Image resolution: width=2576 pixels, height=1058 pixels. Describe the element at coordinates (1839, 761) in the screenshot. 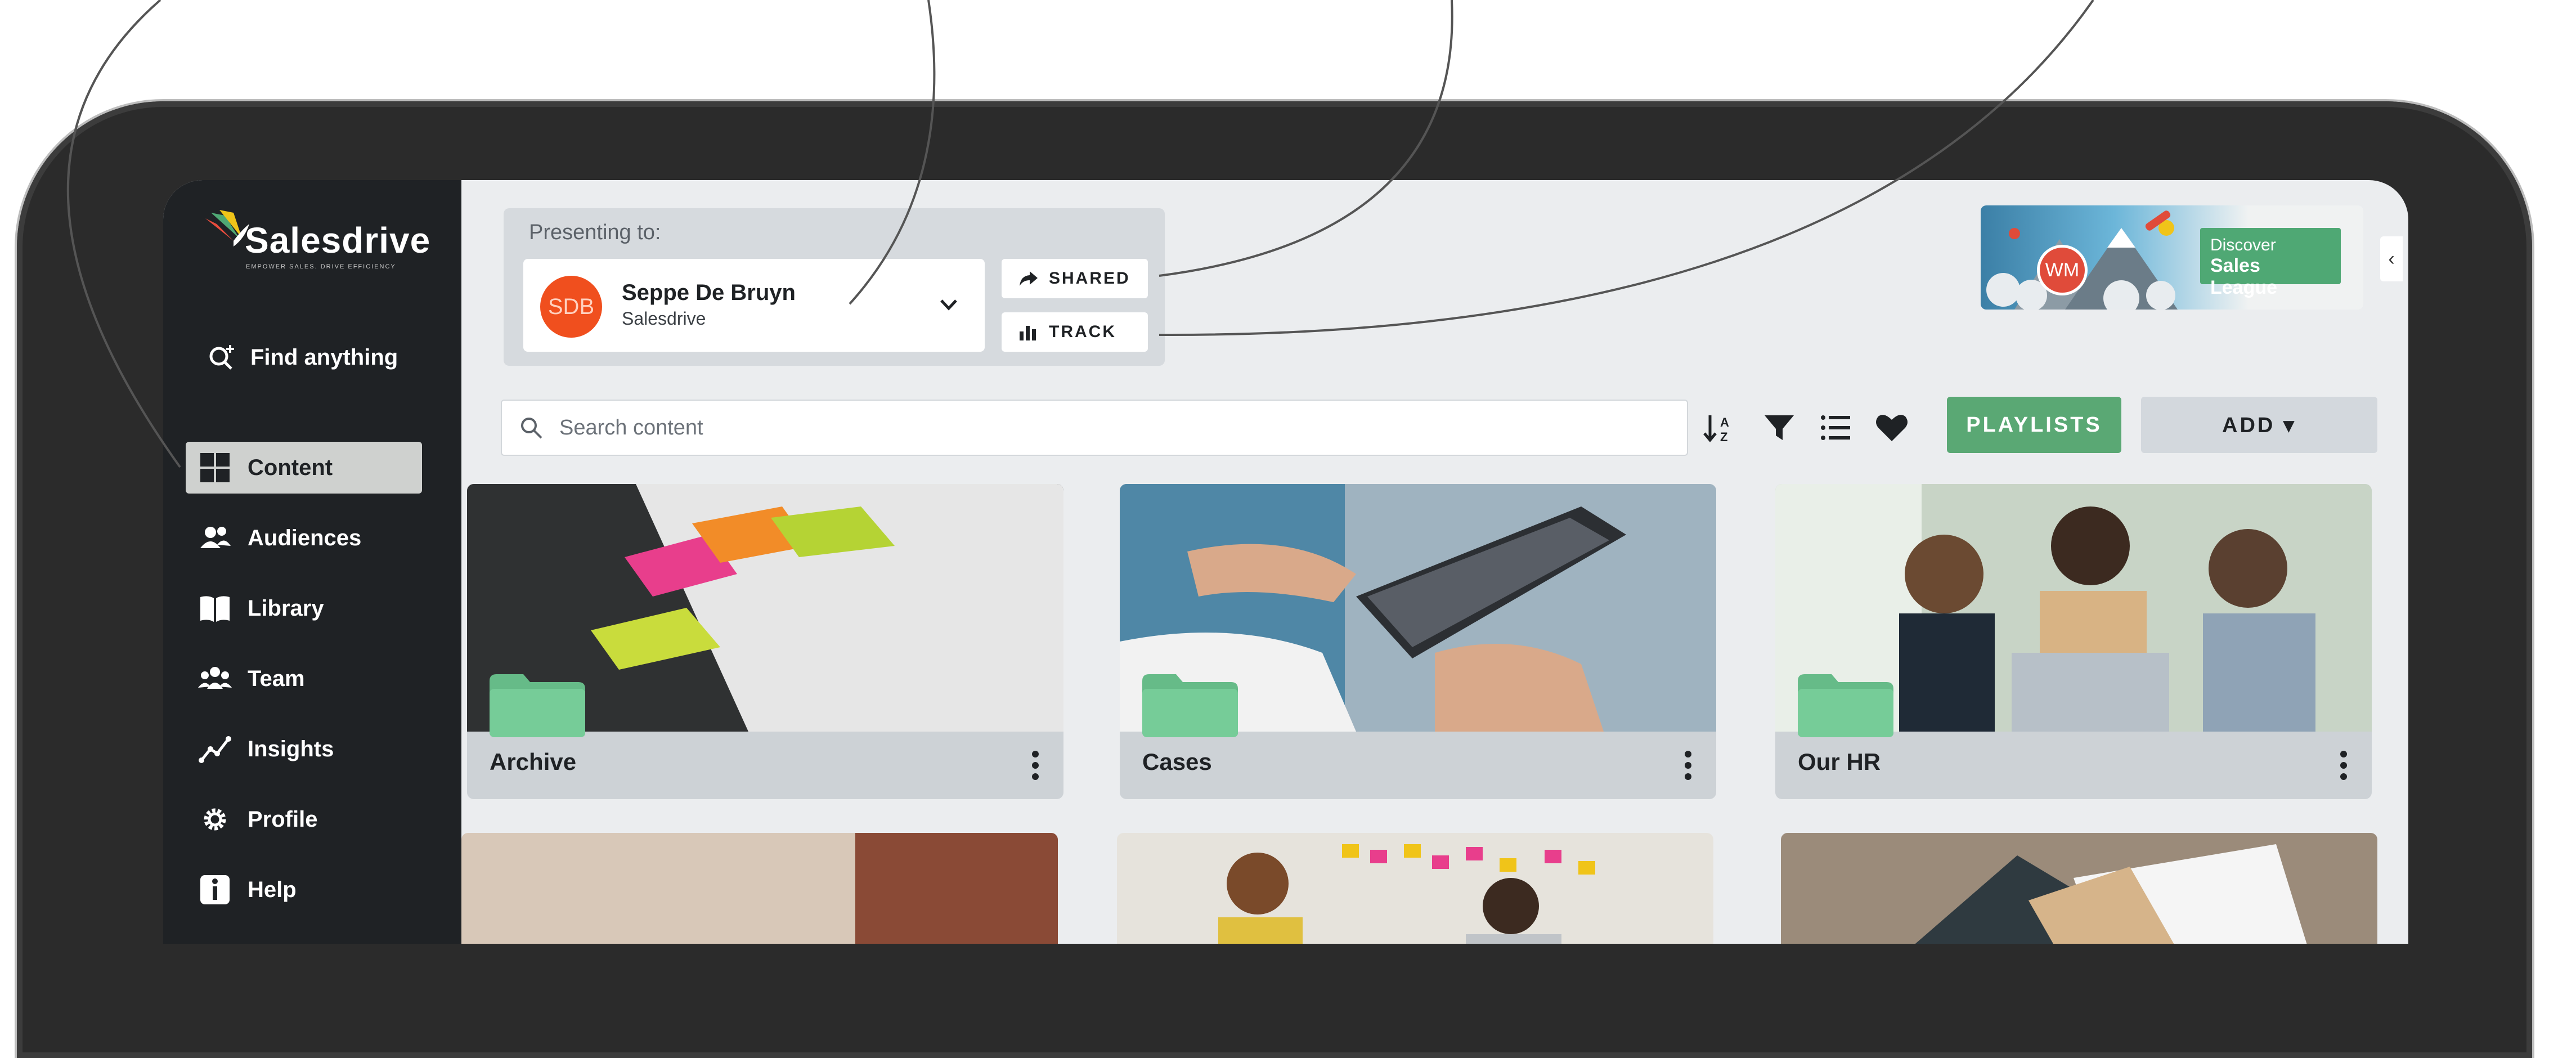

I see `card-title: Our HR` at that location.